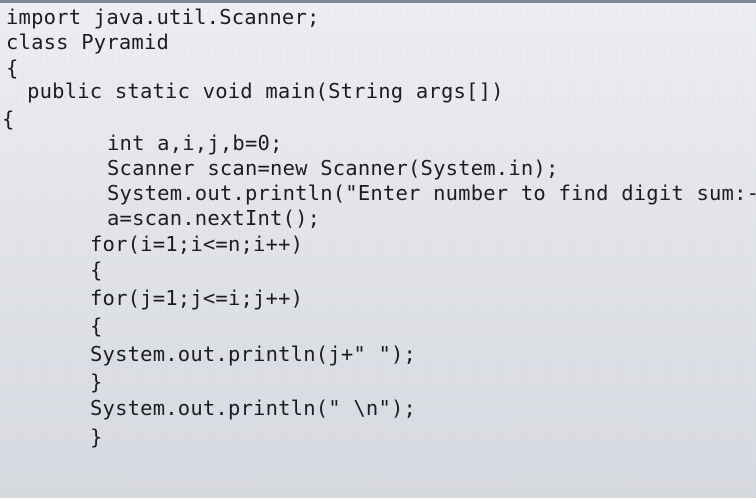 The image size is (756, 498). Describe the element at coordinates (253, 354) in the screenshot. I see `code-line-print-j: System.out.println(j+" ");` at that location.